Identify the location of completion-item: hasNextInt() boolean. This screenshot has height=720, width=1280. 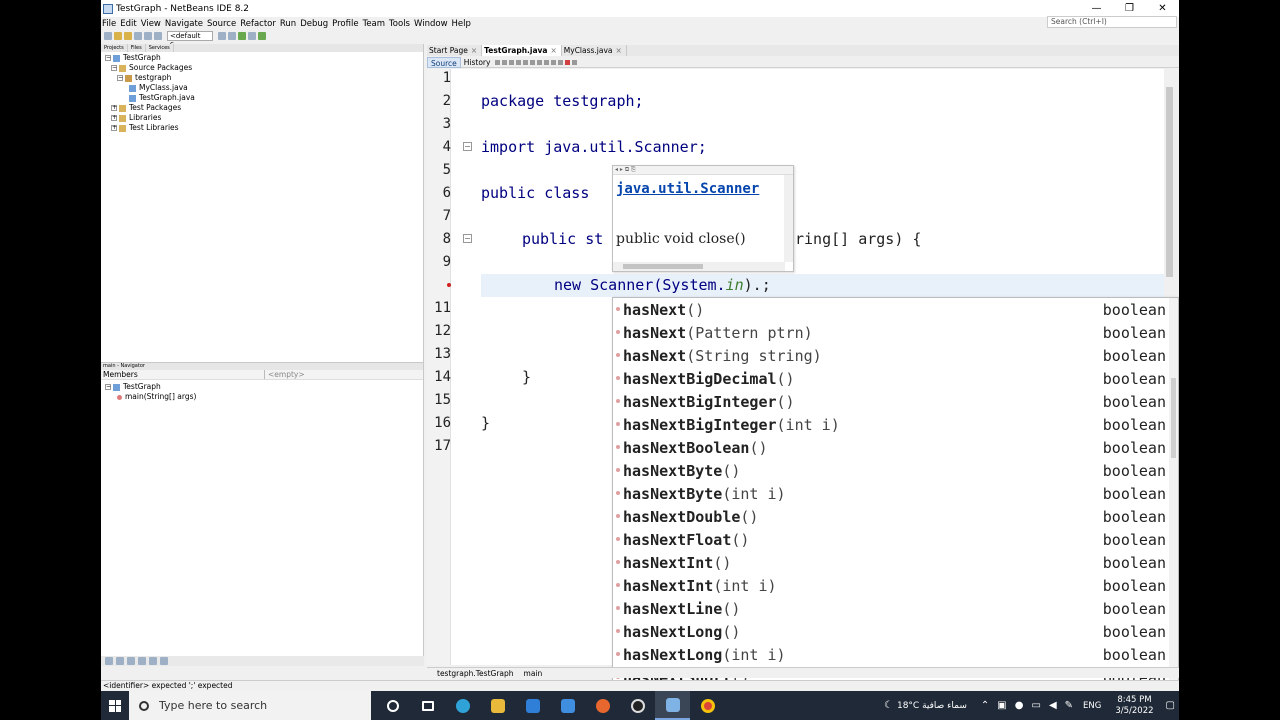
(892, 563).